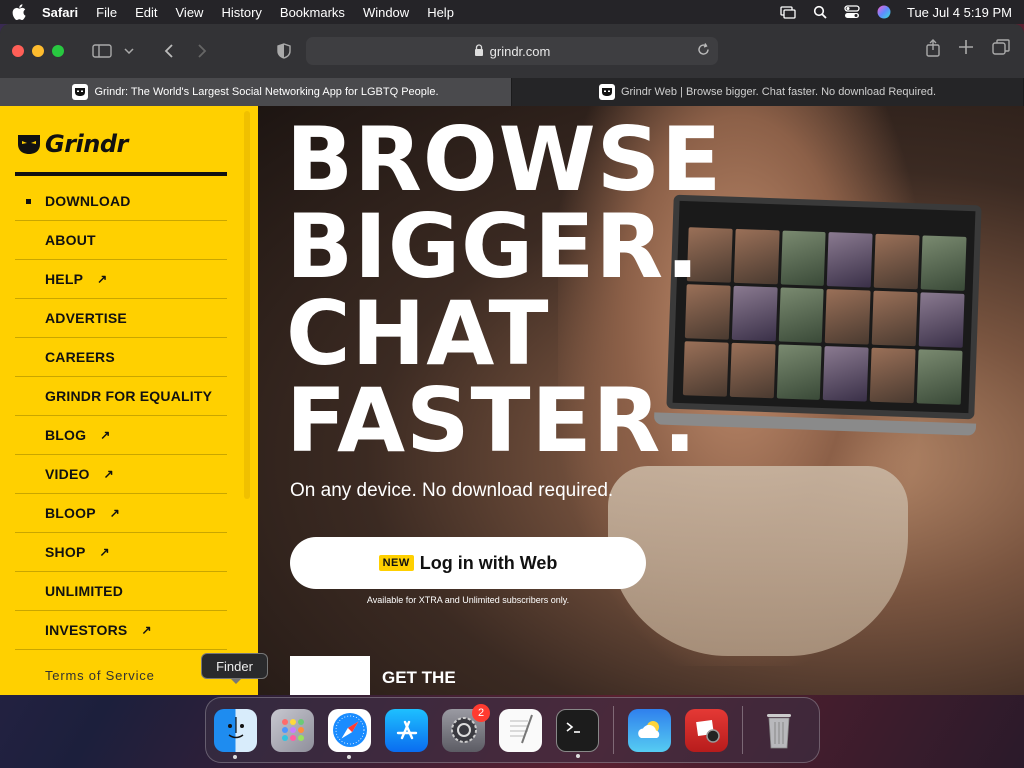  Describe the element at coordinates (959, 12) in the screenshot. I see `menubar-clock: Tue Jul 4 5:19 PM` at that location.